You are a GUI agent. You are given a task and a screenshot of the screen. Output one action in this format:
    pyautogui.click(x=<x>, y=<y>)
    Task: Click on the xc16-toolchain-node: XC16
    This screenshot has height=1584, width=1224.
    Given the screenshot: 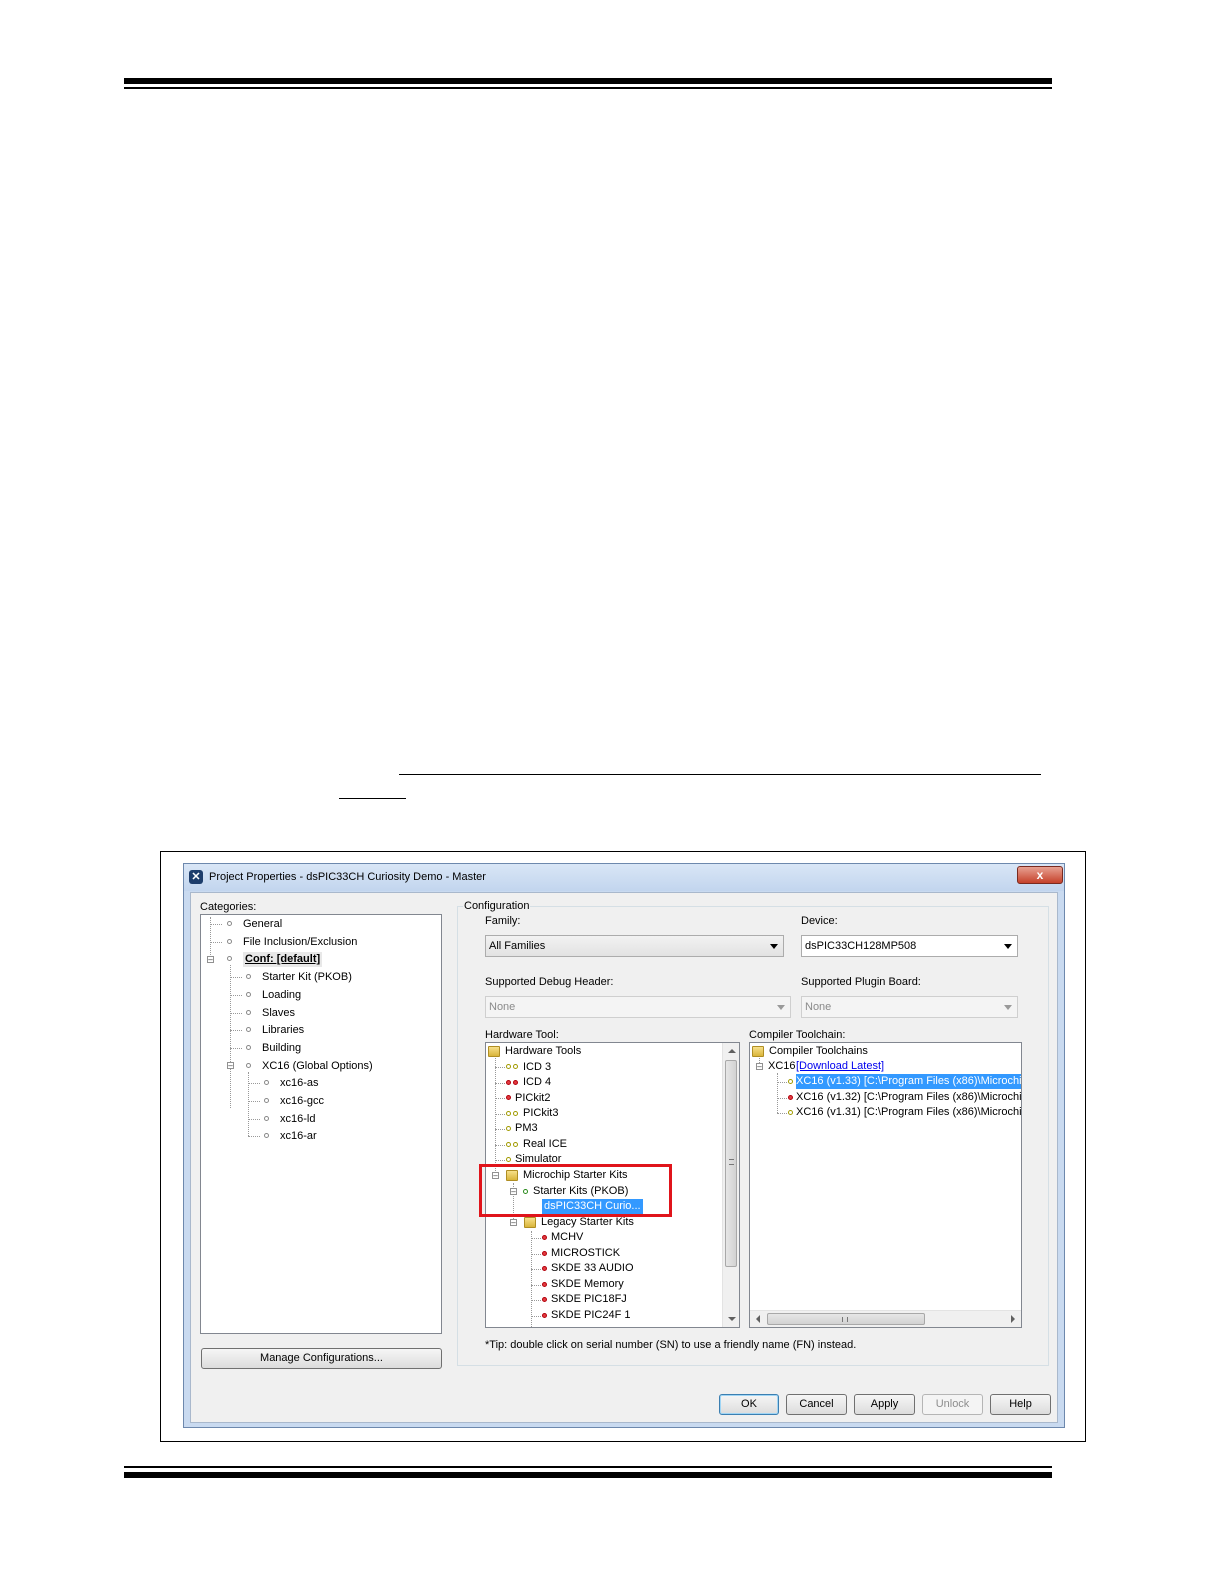 What is the action you would take?
    pyautogui.click(x=782, y=1066)
    